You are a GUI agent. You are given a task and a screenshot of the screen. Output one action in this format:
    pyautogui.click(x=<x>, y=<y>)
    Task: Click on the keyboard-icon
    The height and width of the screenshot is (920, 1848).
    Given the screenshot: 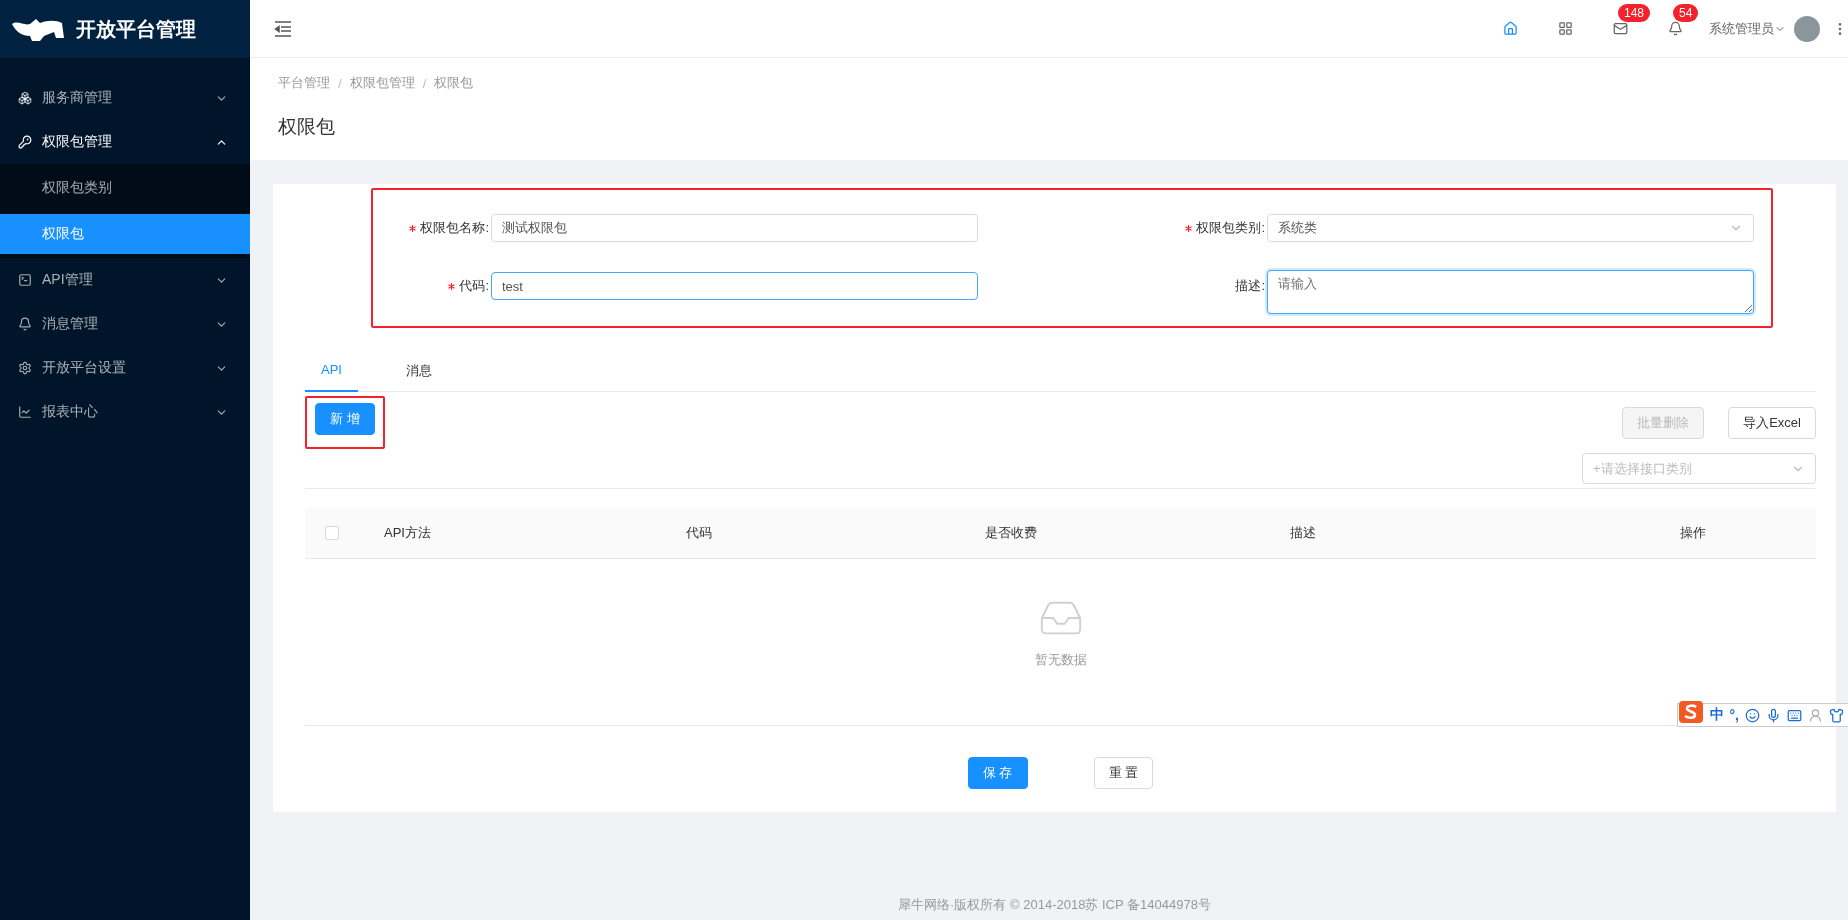 What is the action you would take?
    pyautogui.click(x=1794, y=715)
    